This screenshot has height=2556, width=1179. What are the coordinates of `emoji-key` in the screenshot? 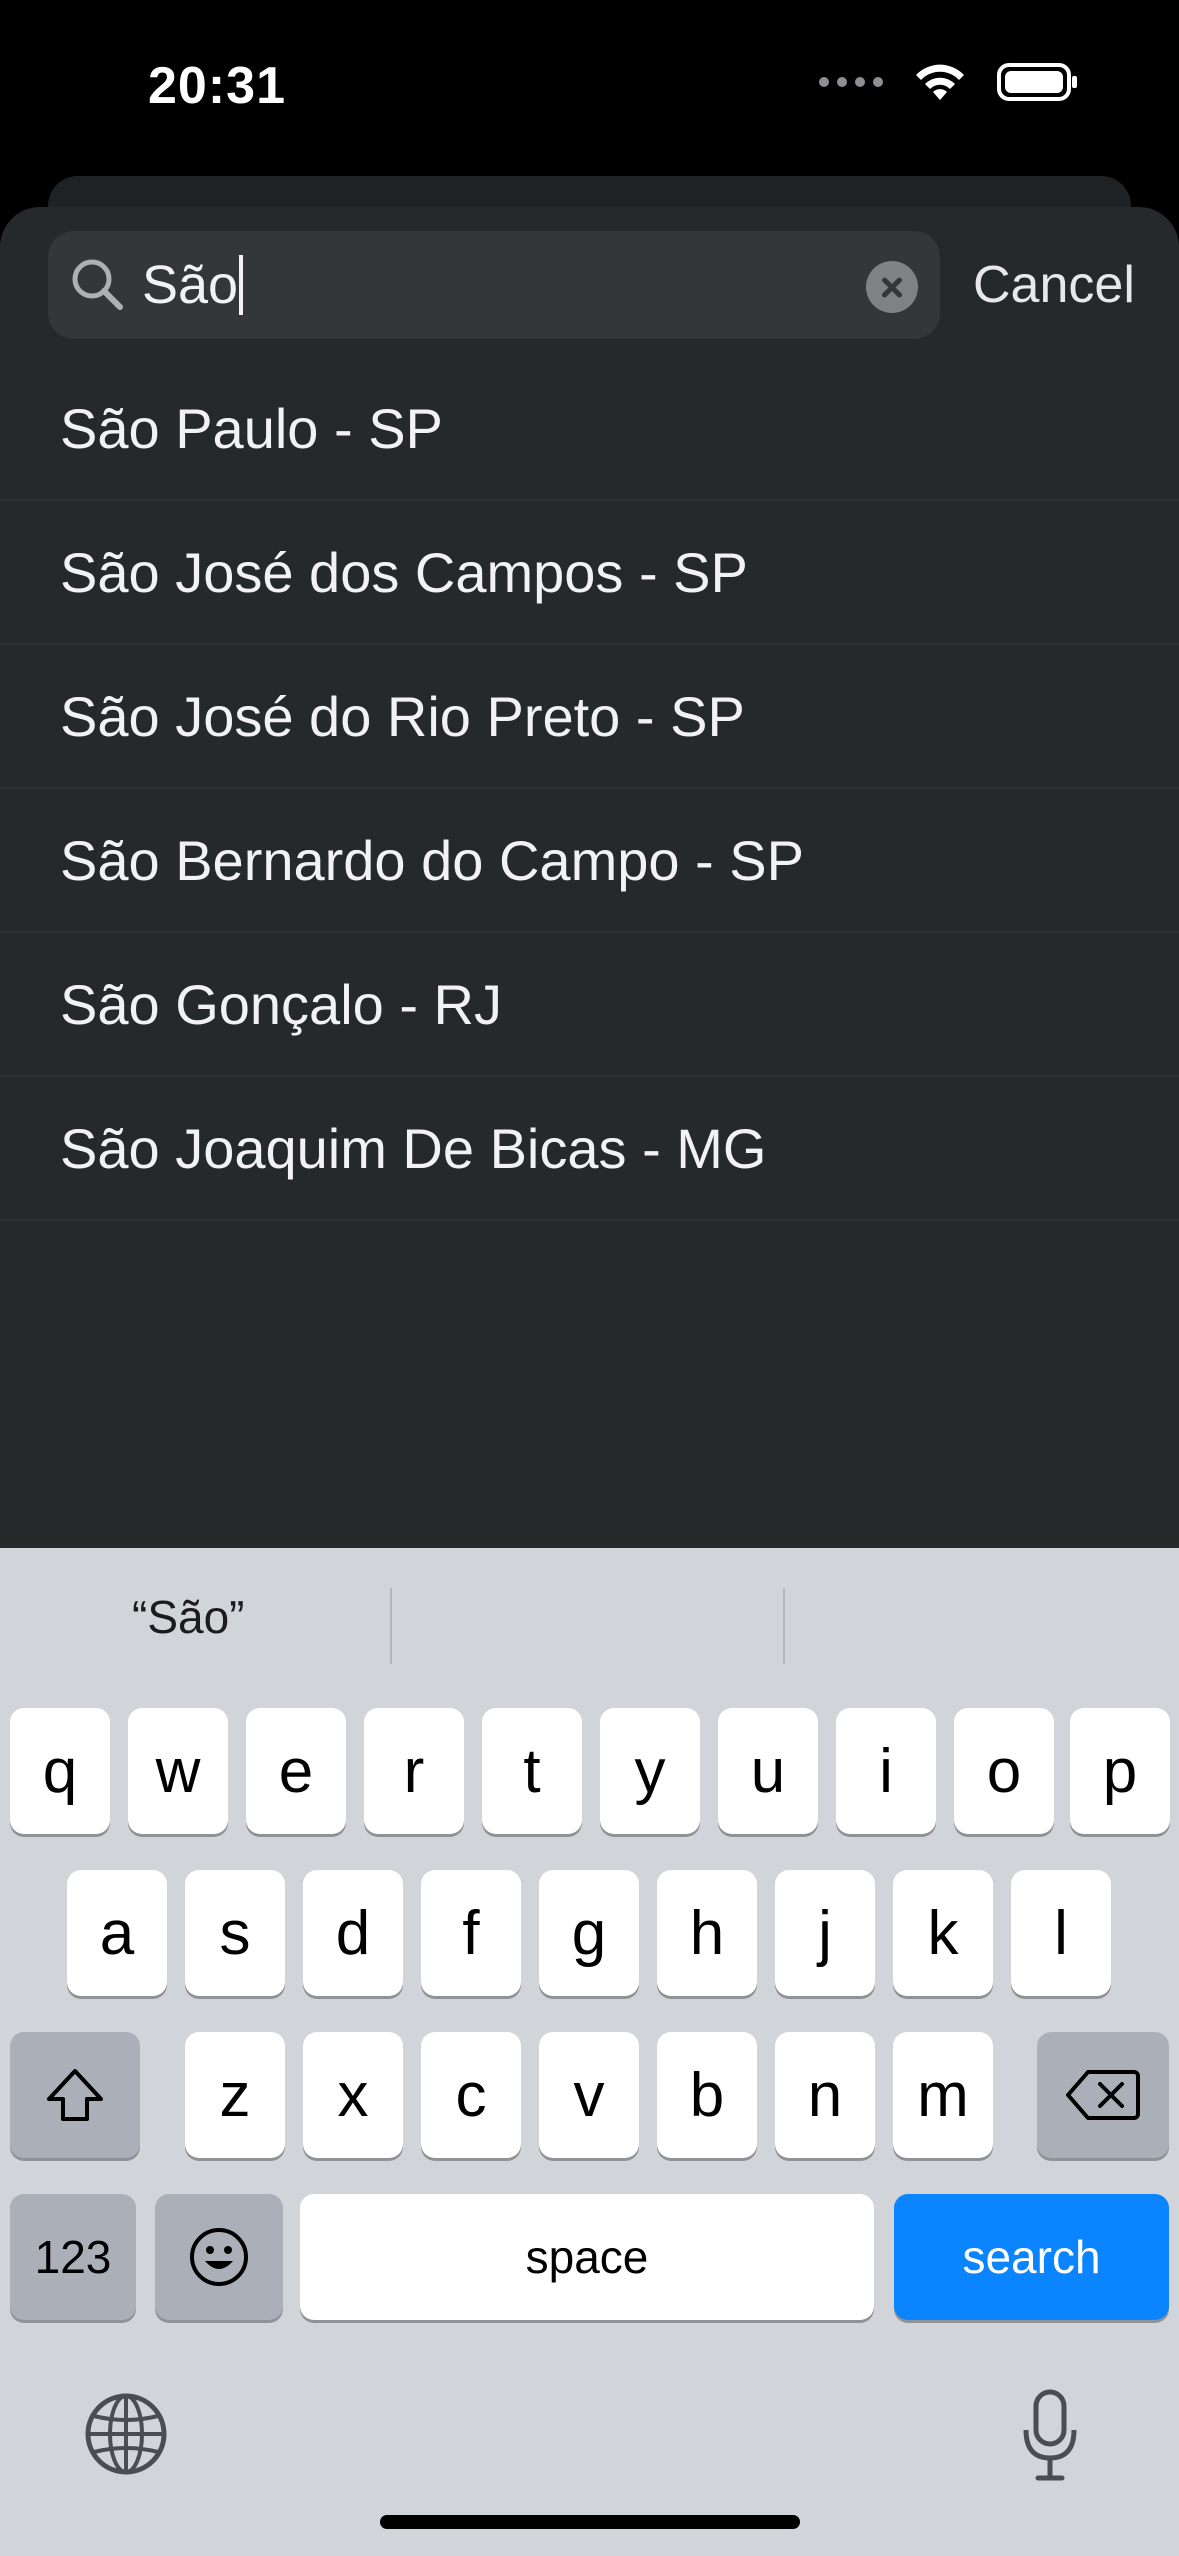 It's located at (219, 2257).